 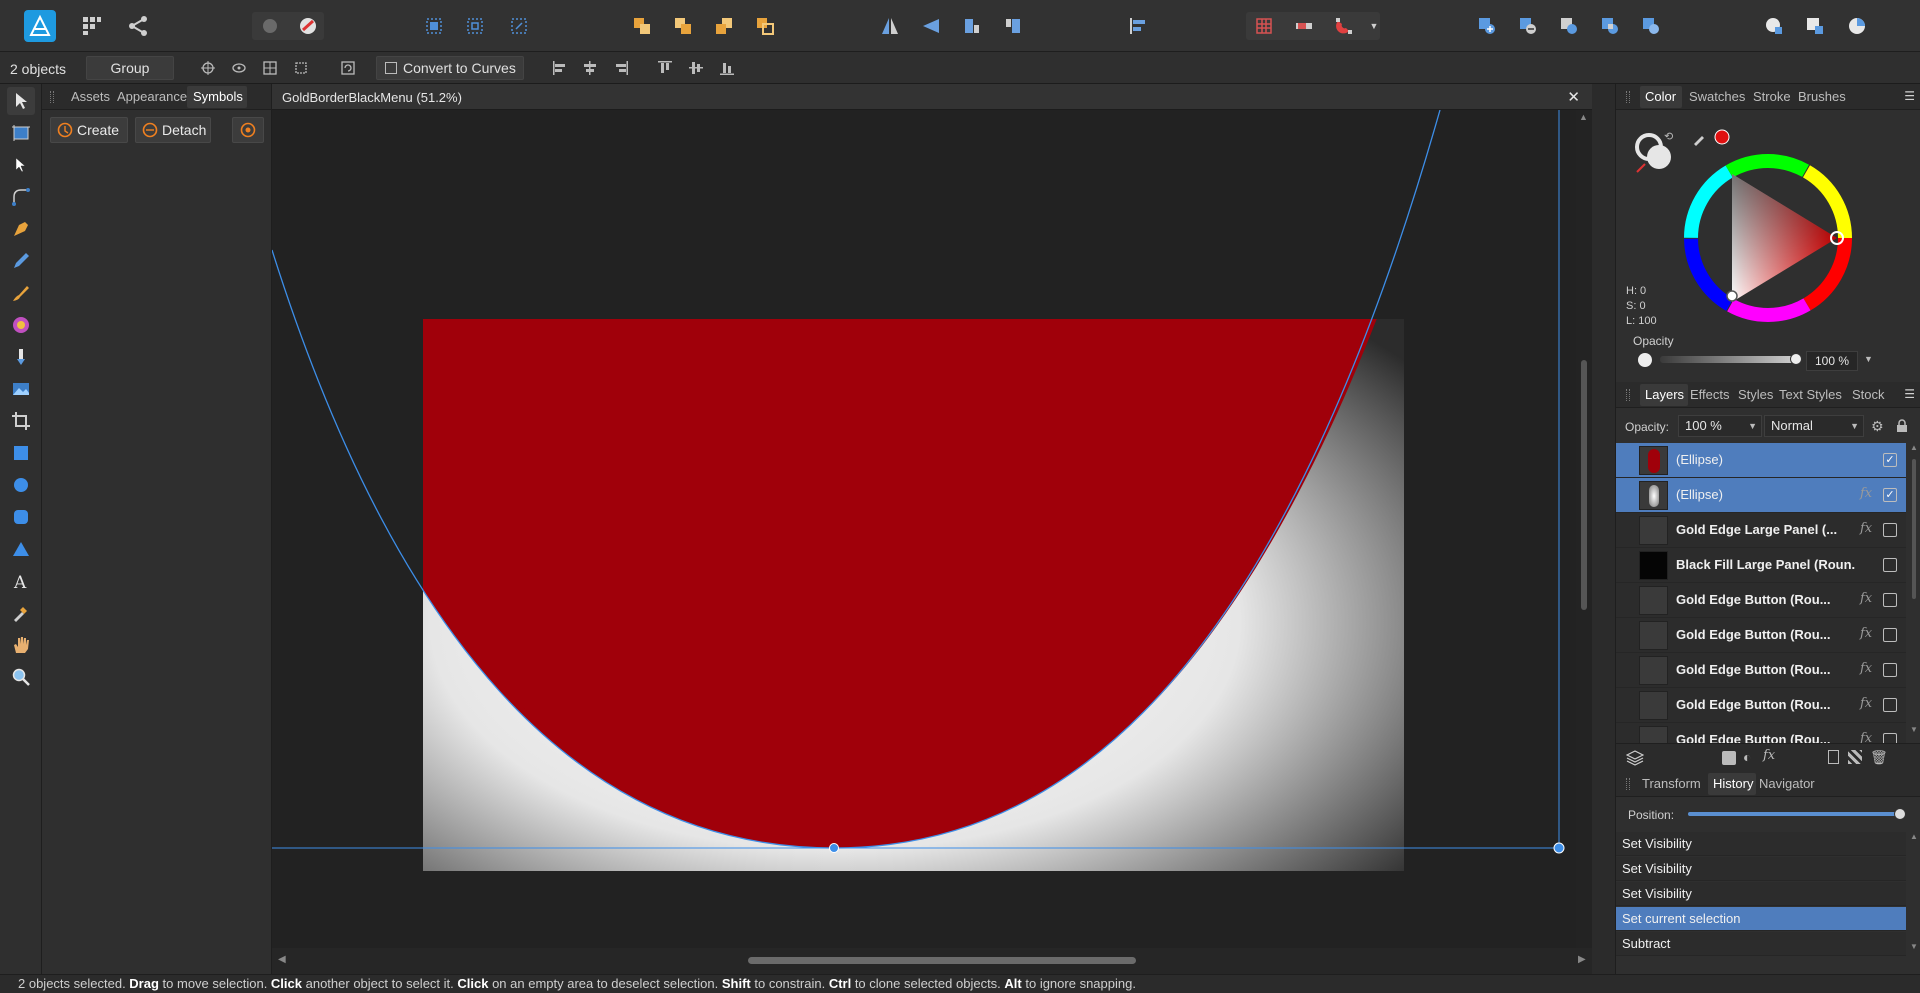 I want to click on text-tool-icon: A, so click(x=21, y=581).